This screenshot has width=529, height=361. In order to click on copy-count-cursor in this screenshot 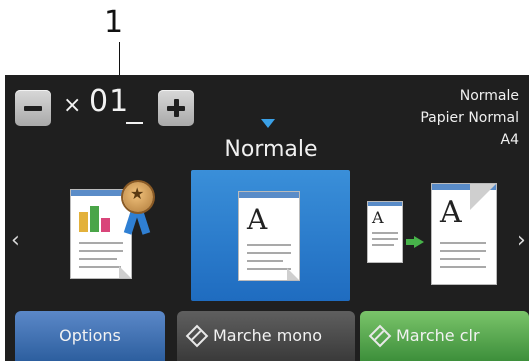, I will do `click(134, 123)`.